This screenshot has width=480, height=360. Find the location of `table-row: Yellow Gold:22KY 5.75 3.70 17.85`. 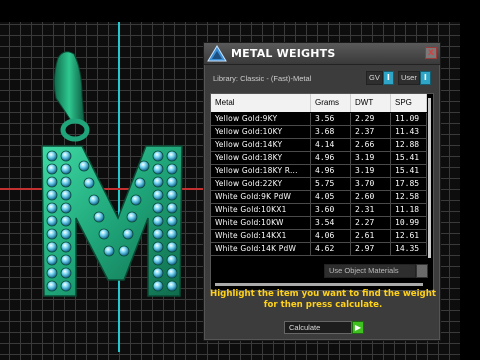

table-row: Yellow Gold:22KY 5.75 3.70 17.85 is located at coordinates (319, 184).